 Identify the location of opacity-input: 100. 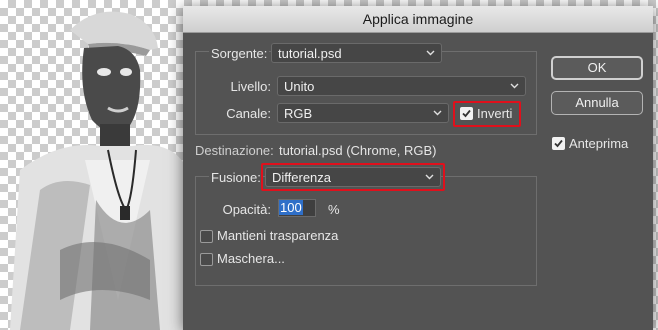
(297, 208).